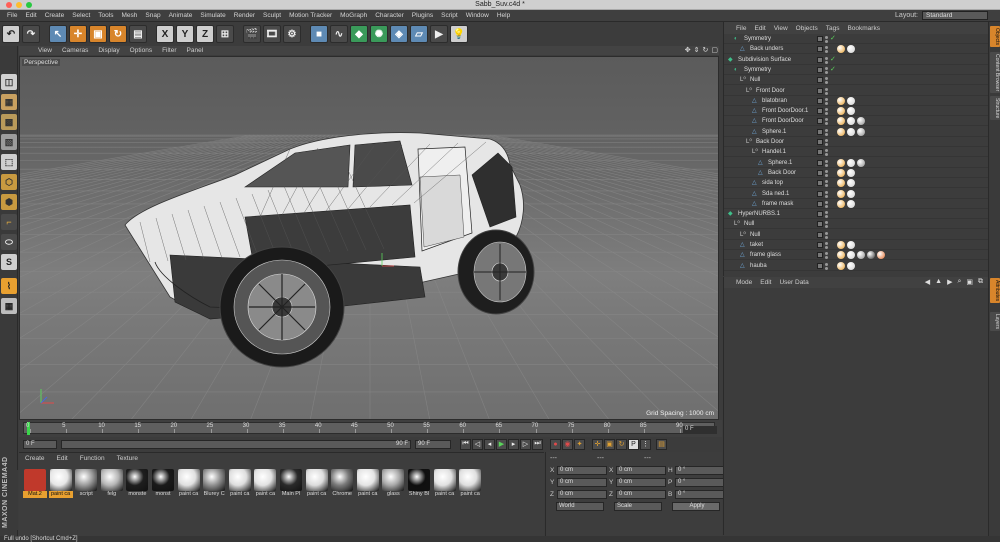 This screenshot has height=542, width=1000. What do you see at coordinates (244, 15) in the screenshot?
I see `menu-render: Render` at bounding box center [244, 15].